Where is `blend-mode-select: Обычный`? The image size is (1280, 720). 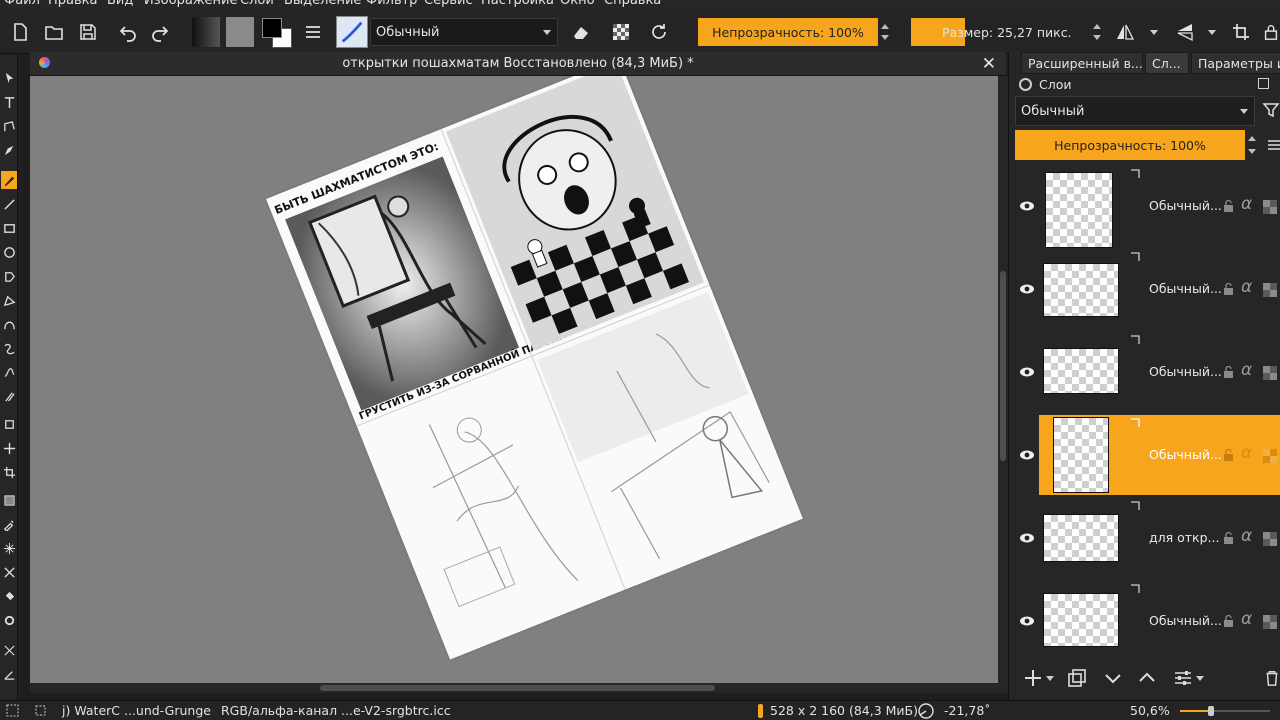
blend-mode-select: Обычный is located at coordinates (464, 32).